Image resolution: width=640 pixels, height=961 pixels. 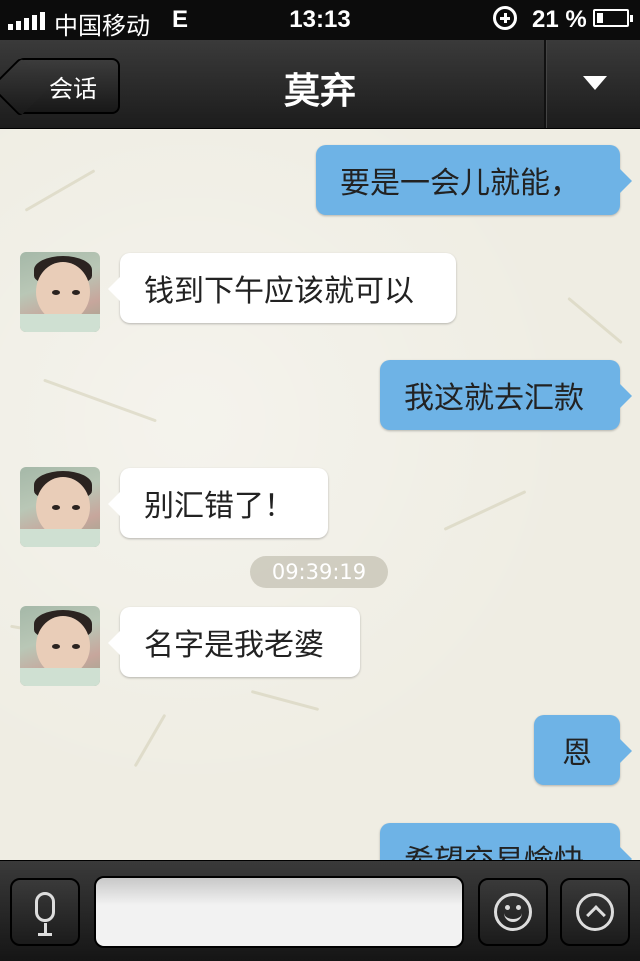 What do you see at coordinates (279, 291) in the screenshot?
I see `message-text: 钱到下午应该就可以` at bounding box center [279, 291].